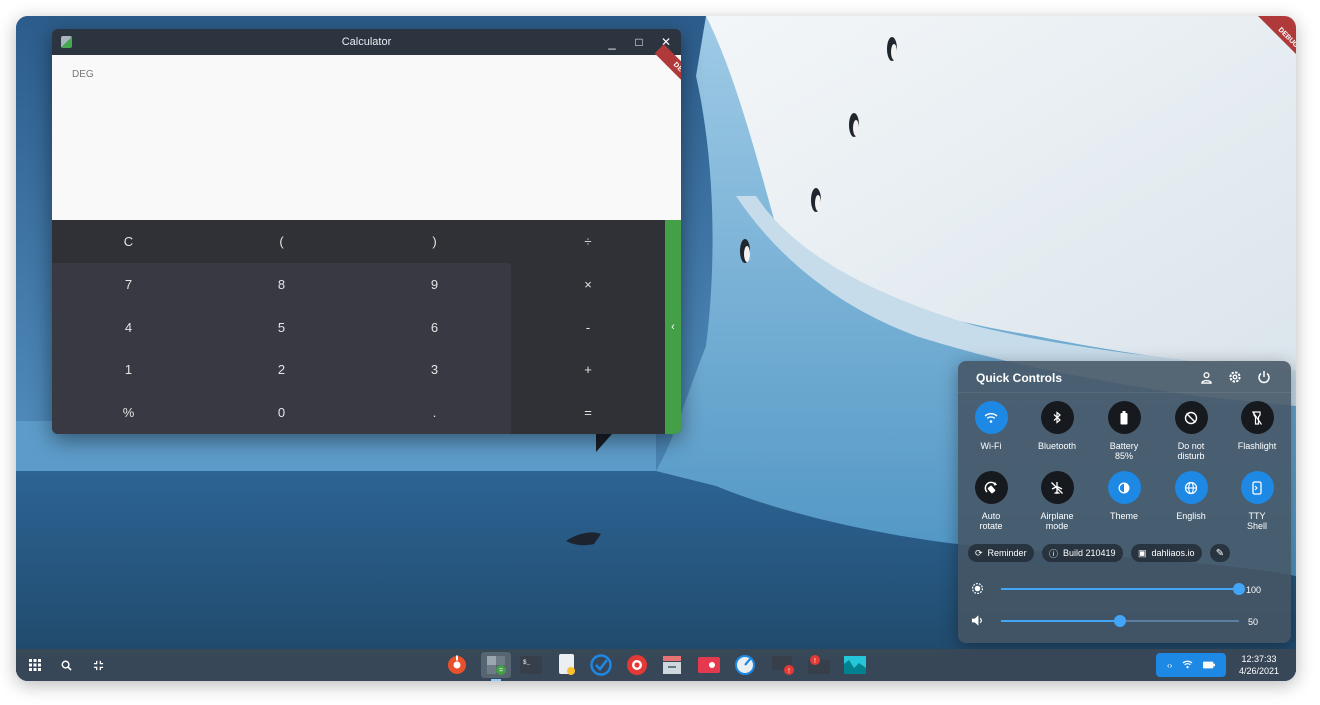 This screenshot has height=705, width=1320. What do you see at coordinates (991, 446) in the screenshot?
I see `tile-label: Wi-Fi` at bounding box center [991, 446].